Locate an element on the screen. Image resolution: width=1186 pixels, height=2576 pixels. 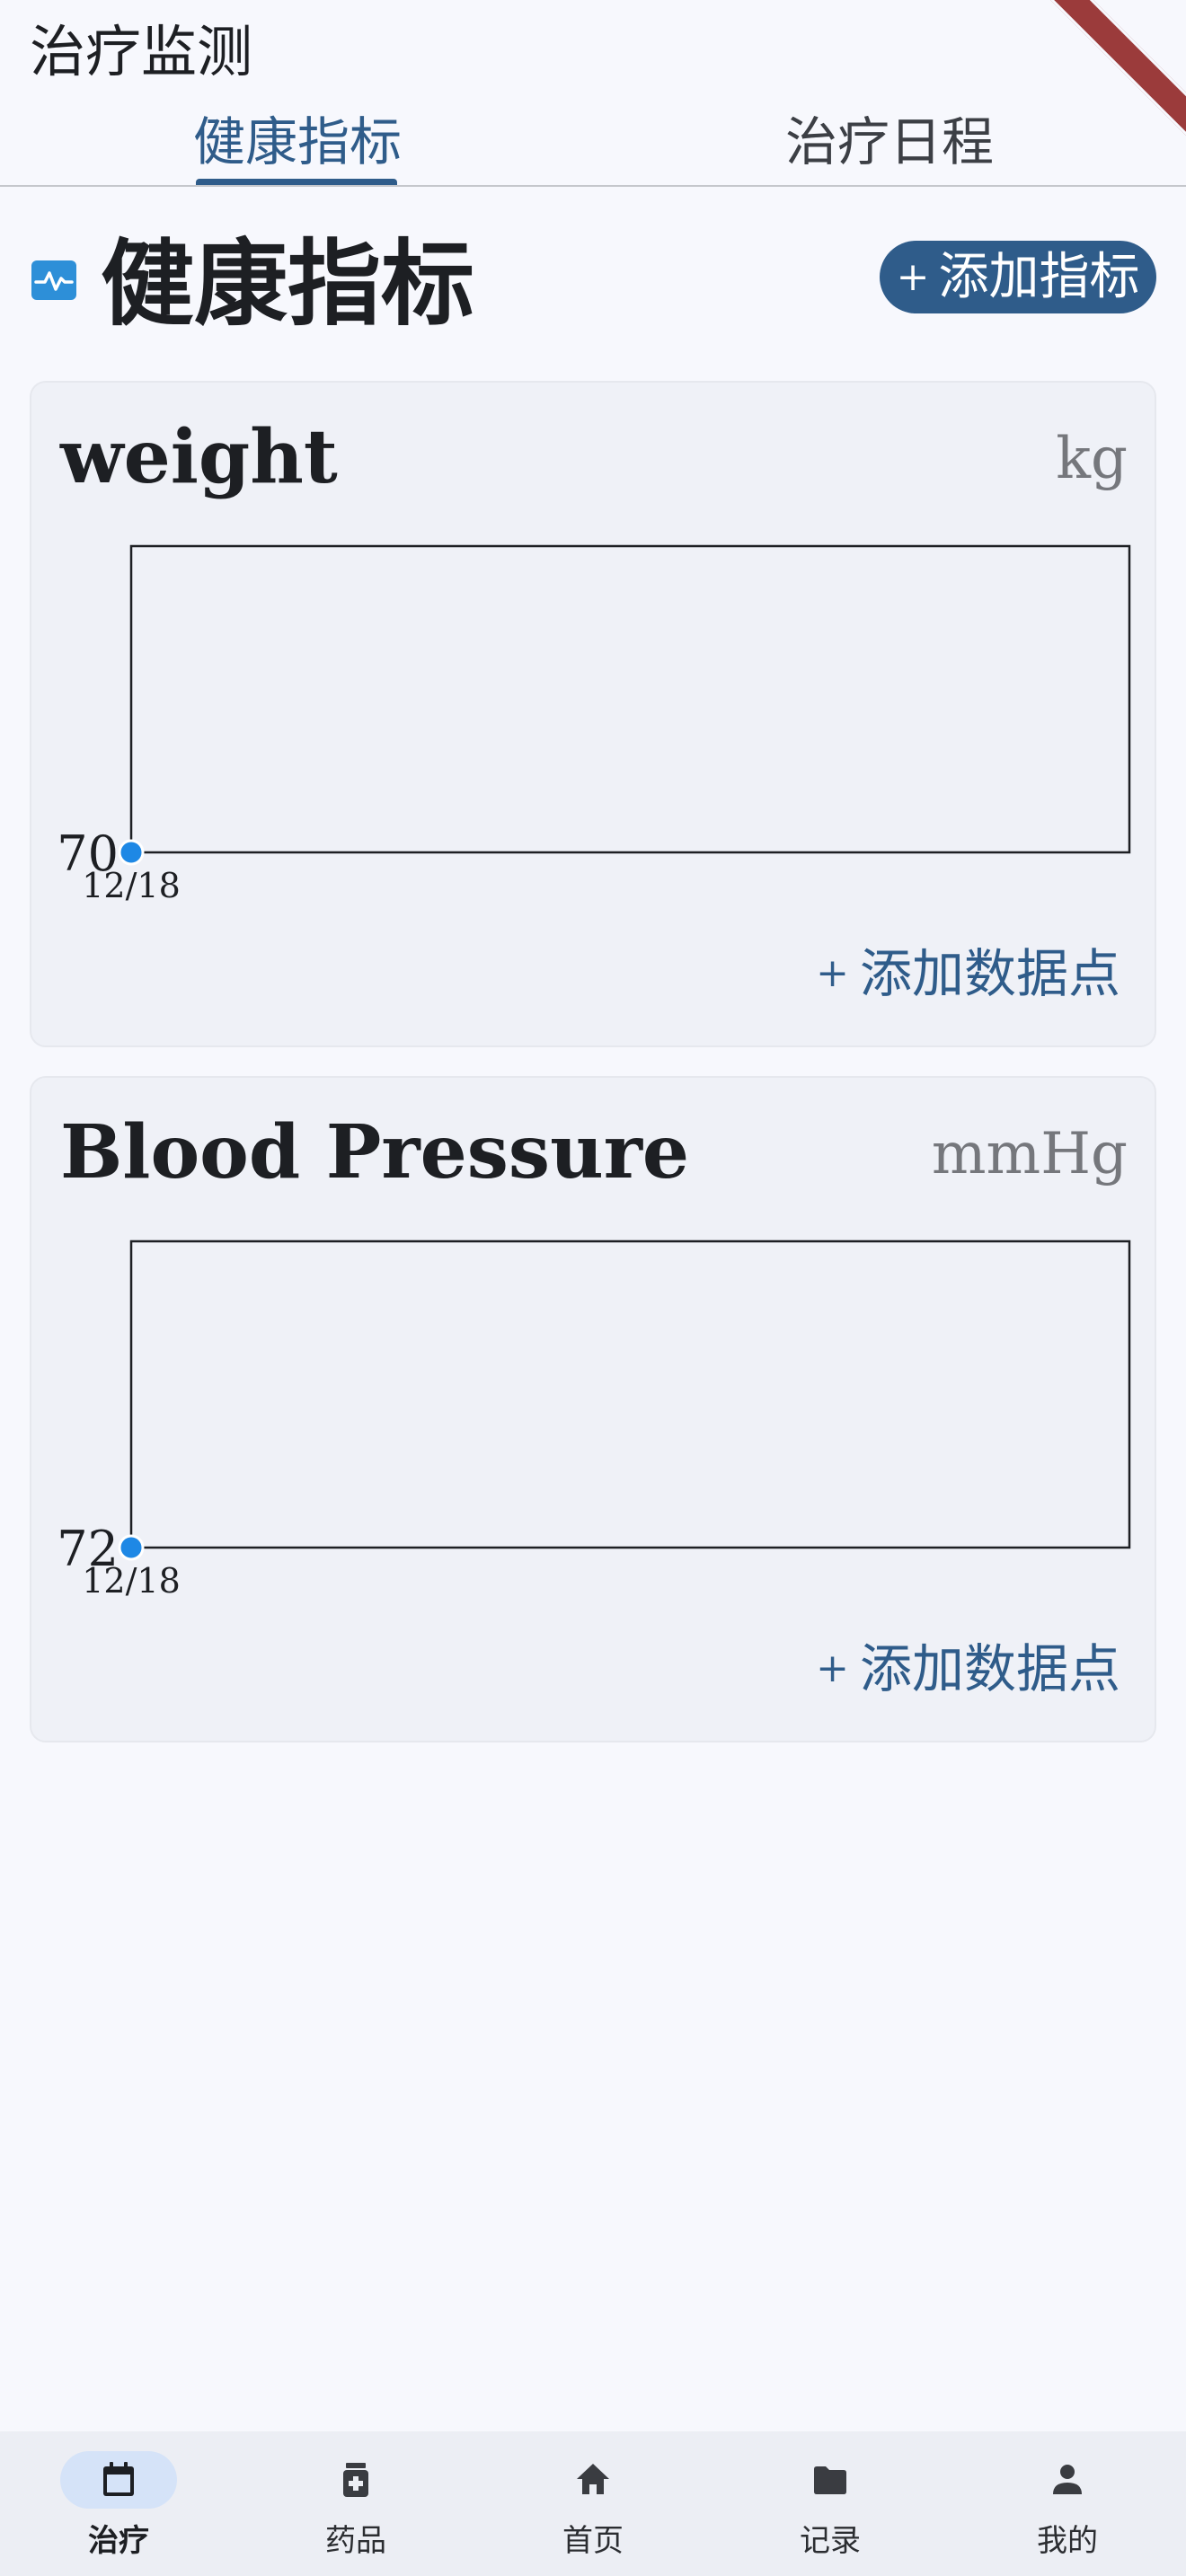
tab-bar: 健康指标 治疗日程 is located at coordinates (593, 143).